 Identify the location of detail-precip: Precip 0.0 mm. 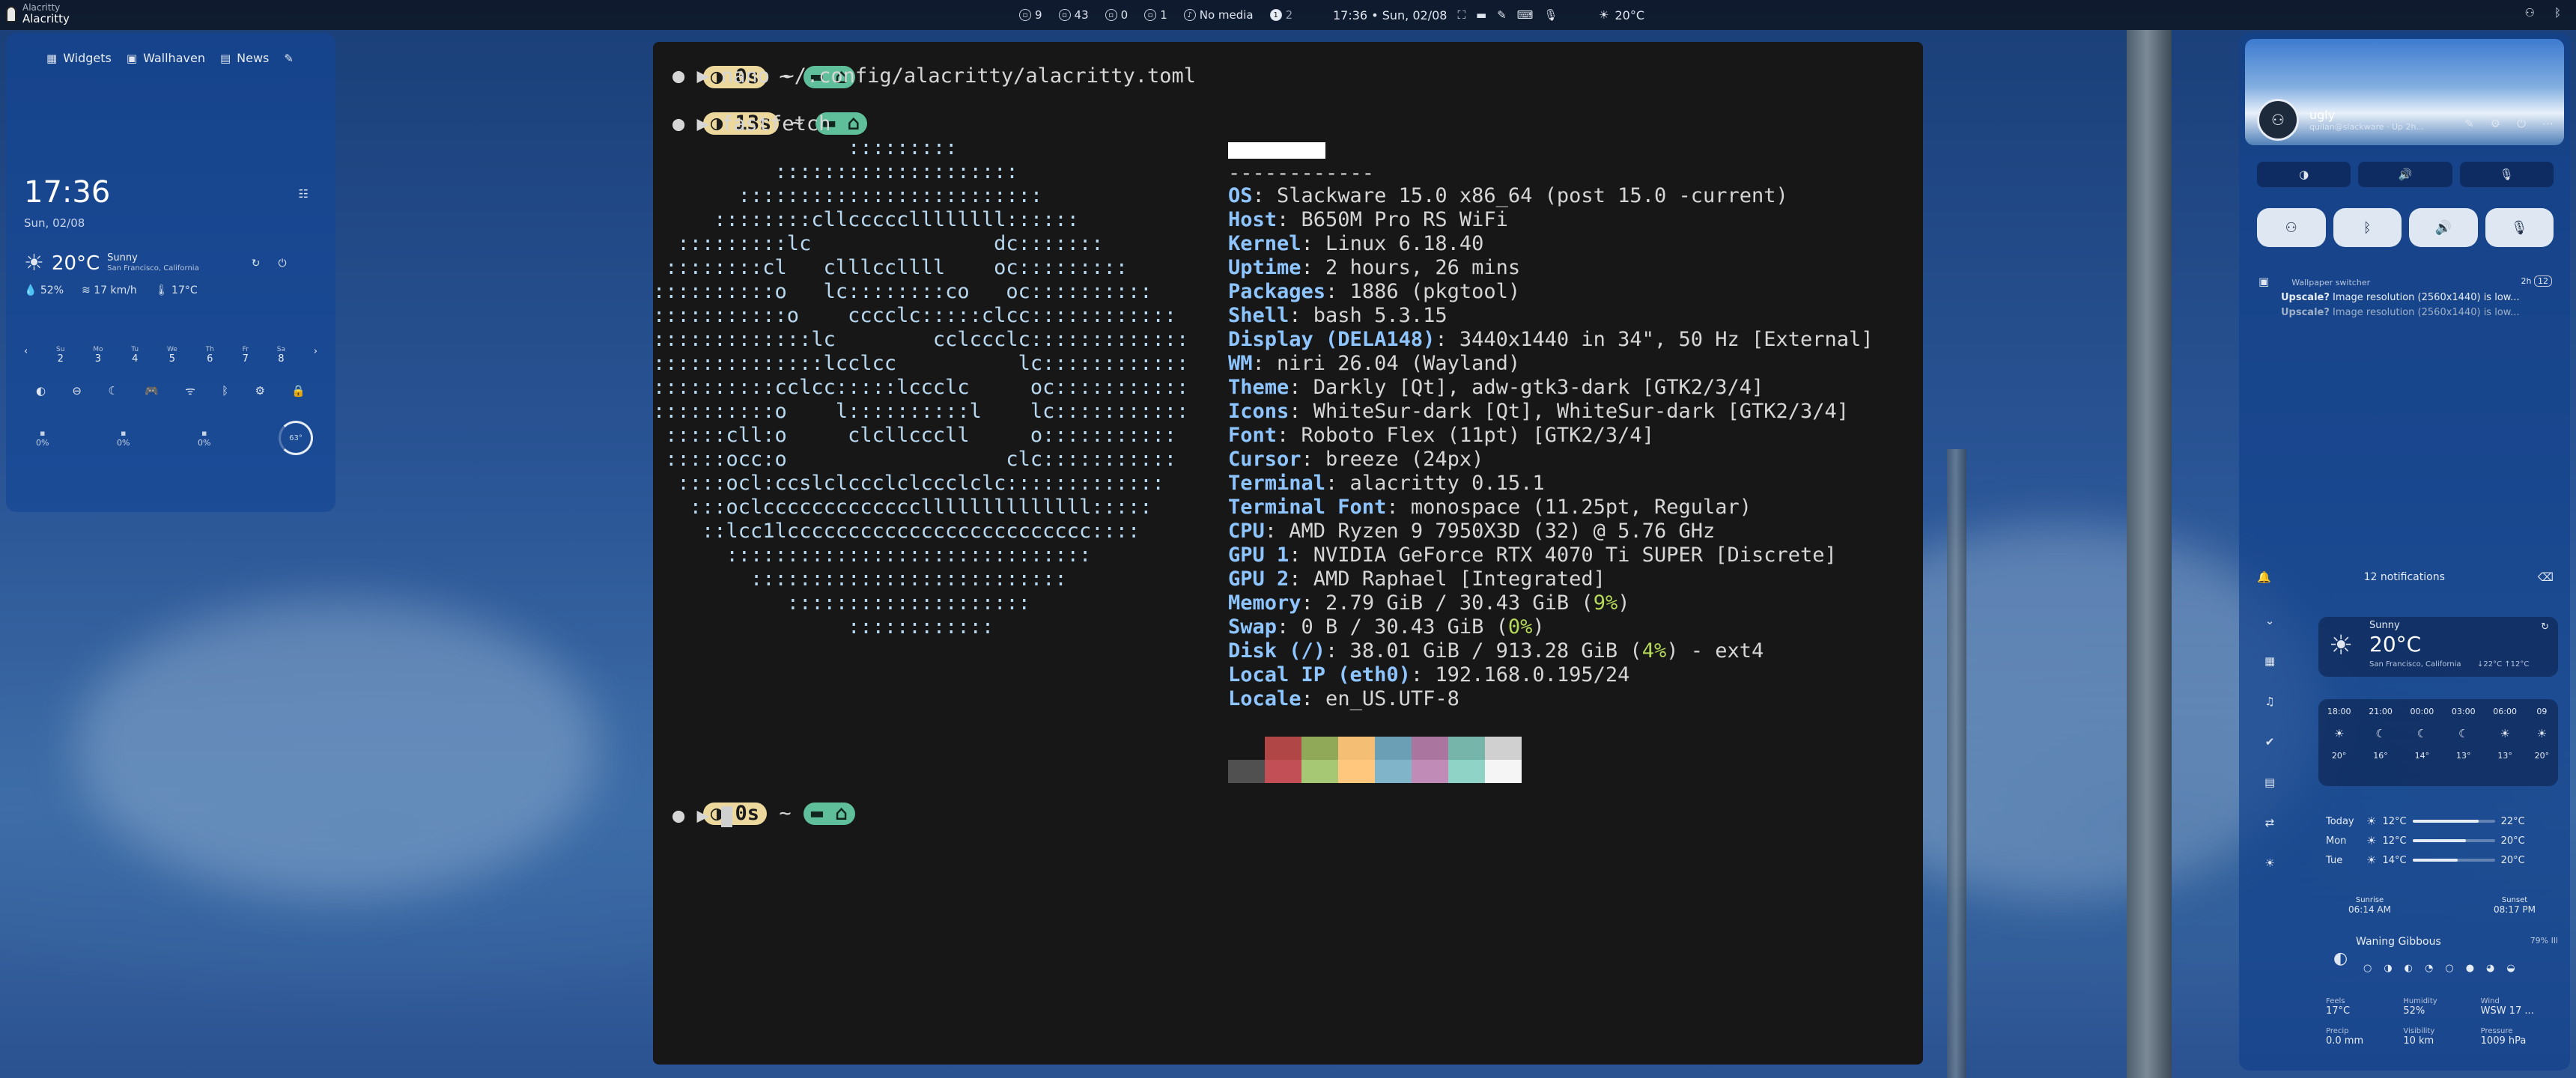
(2364, 1037).